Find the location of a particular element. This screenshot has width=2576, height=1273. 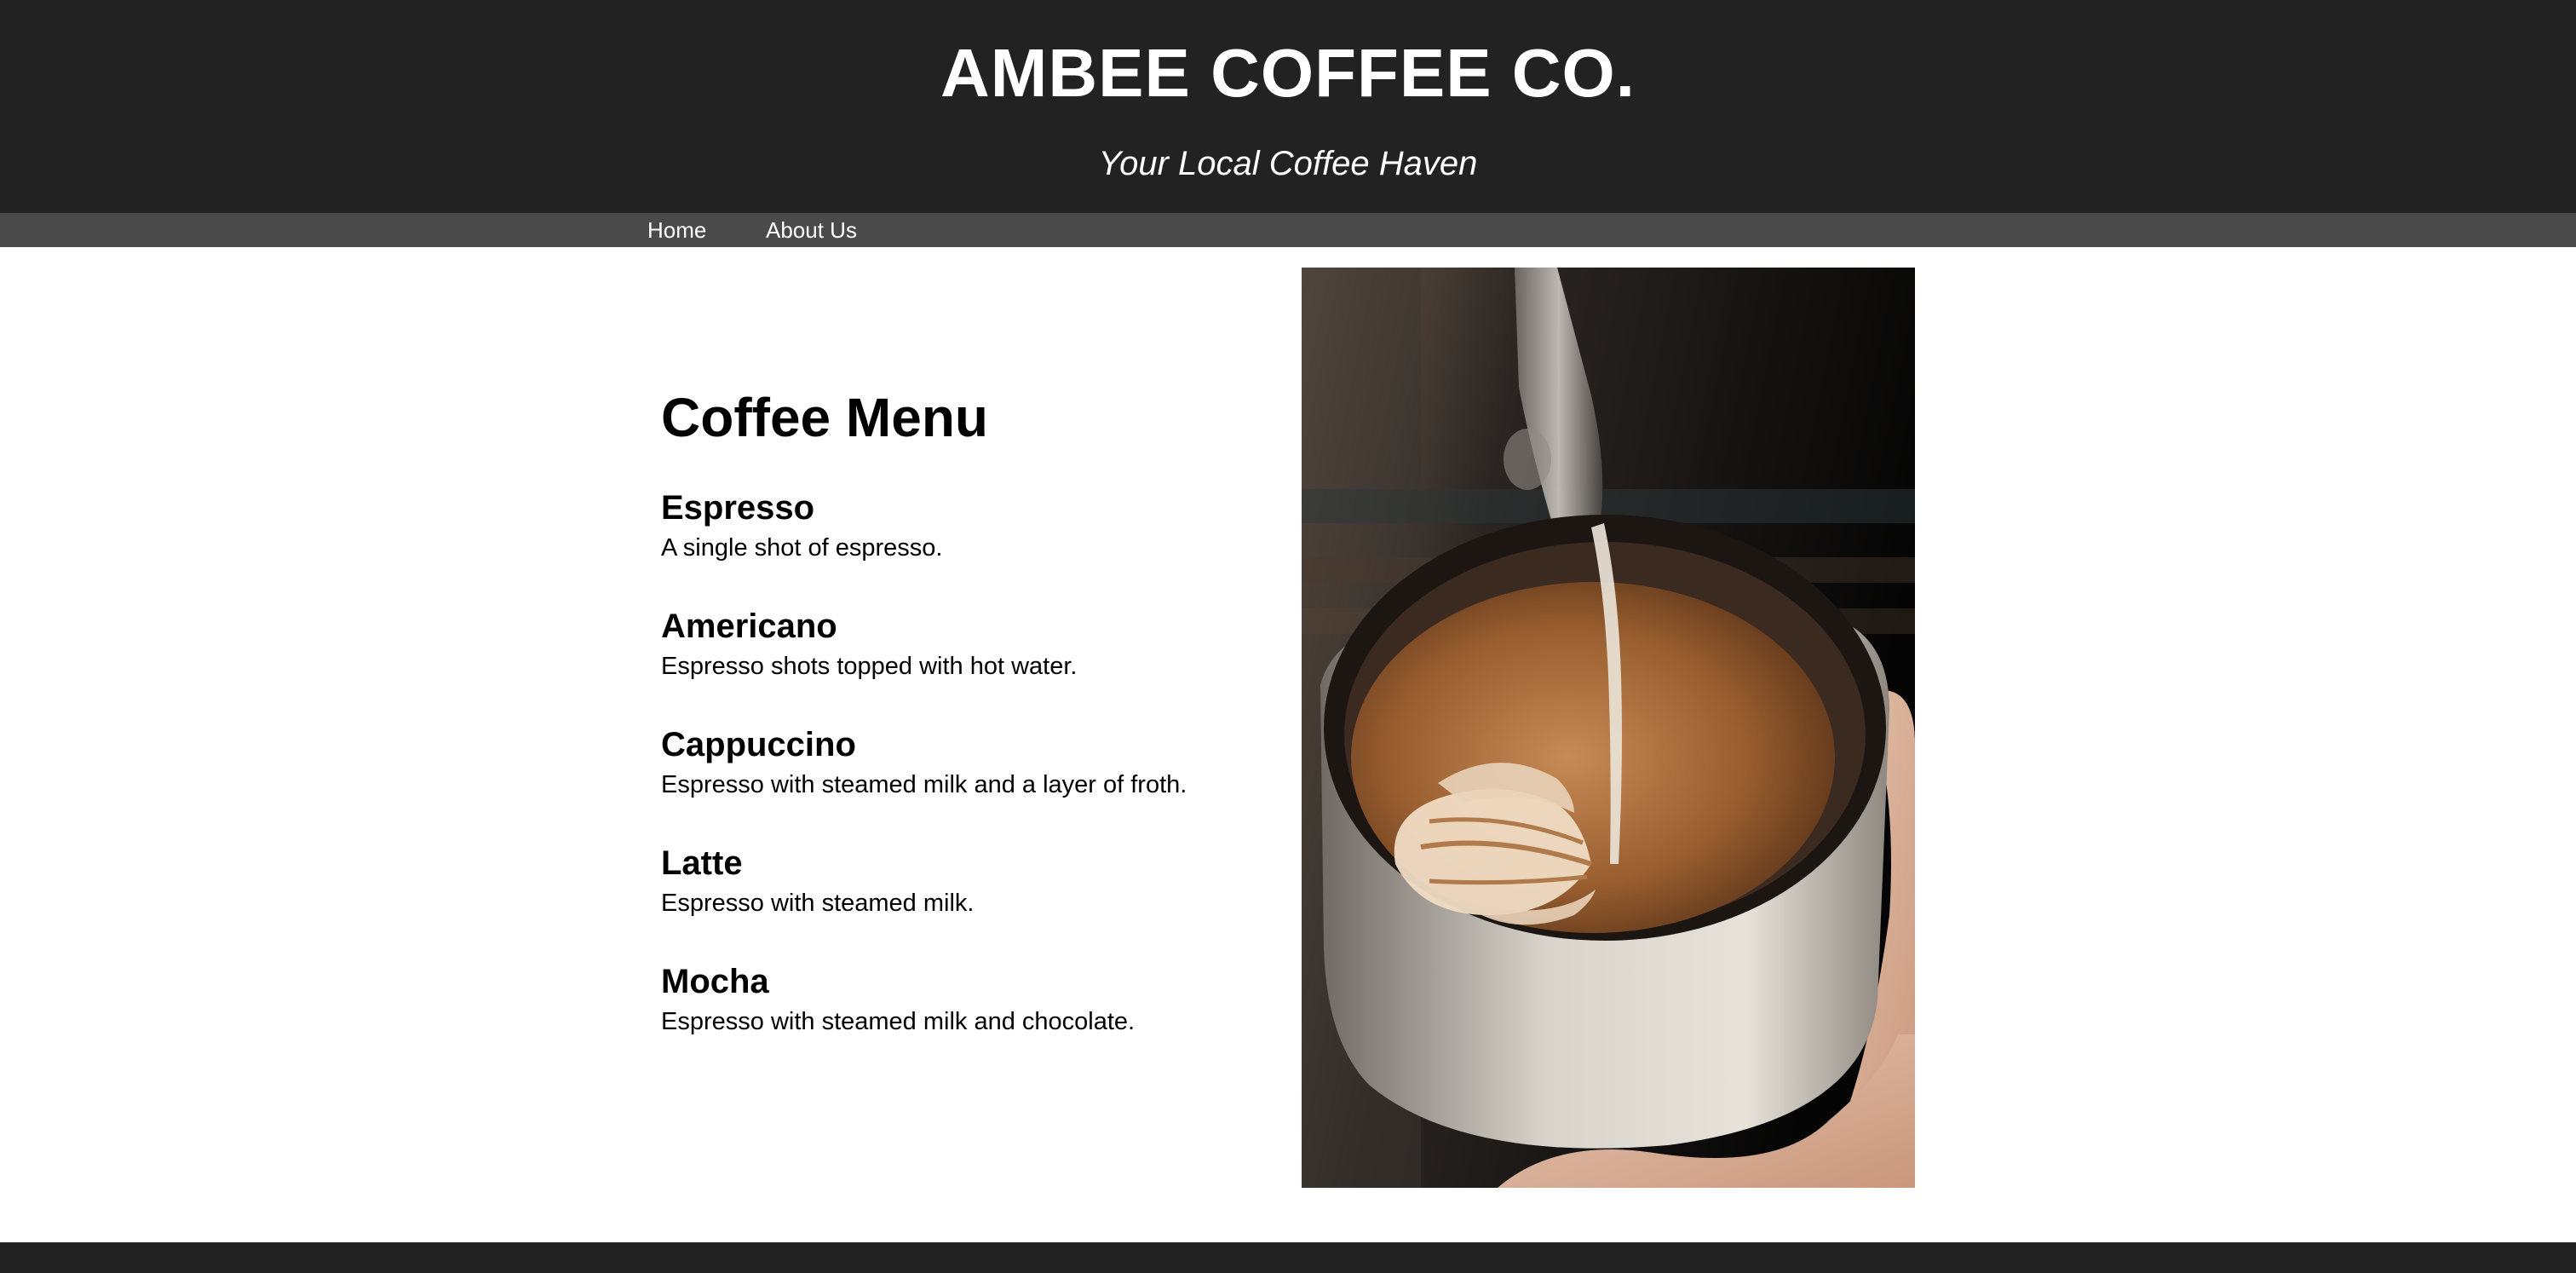

menu-item-latte: Latte Espresso with steamed milk. is located at coordinates (959, 900).